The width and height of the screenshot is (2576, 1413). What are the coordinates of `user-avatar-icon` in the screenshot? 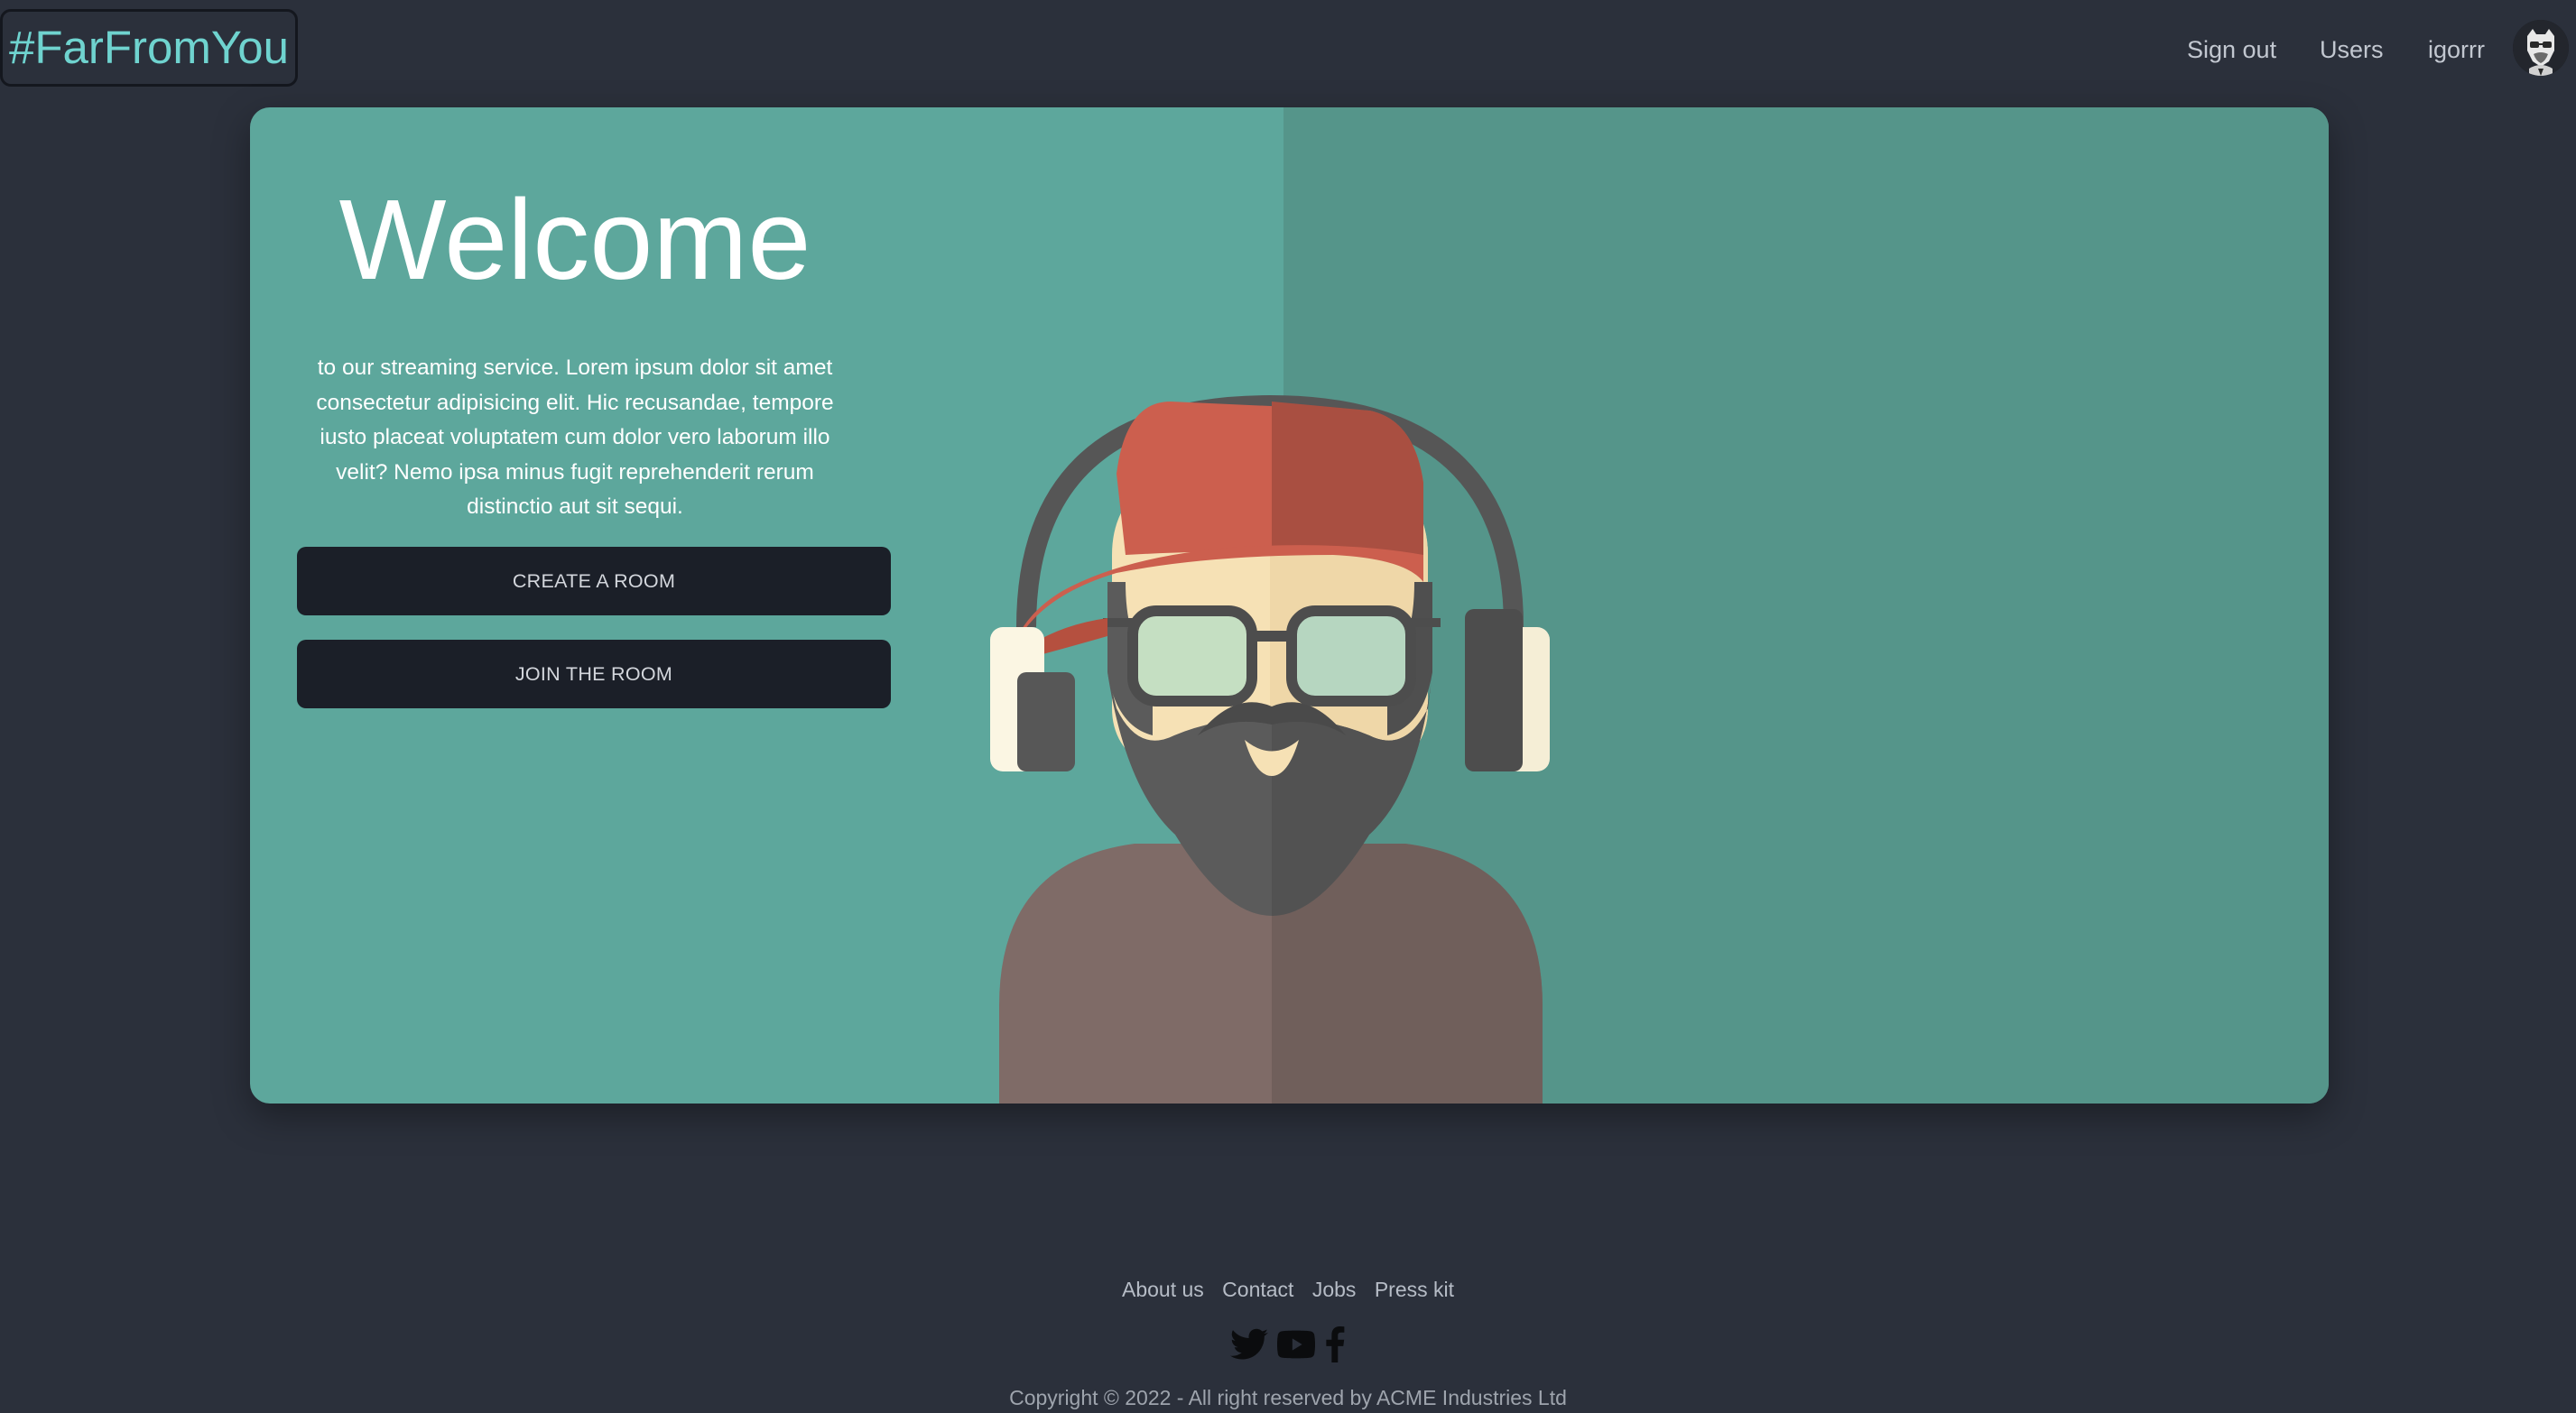 It's located at (2541, 48).